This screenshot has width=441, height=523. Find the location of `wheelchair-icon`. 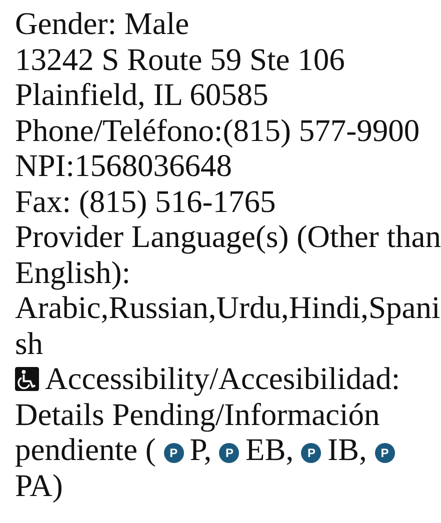

wheelchair-icon is located at coordinates (27, 379).